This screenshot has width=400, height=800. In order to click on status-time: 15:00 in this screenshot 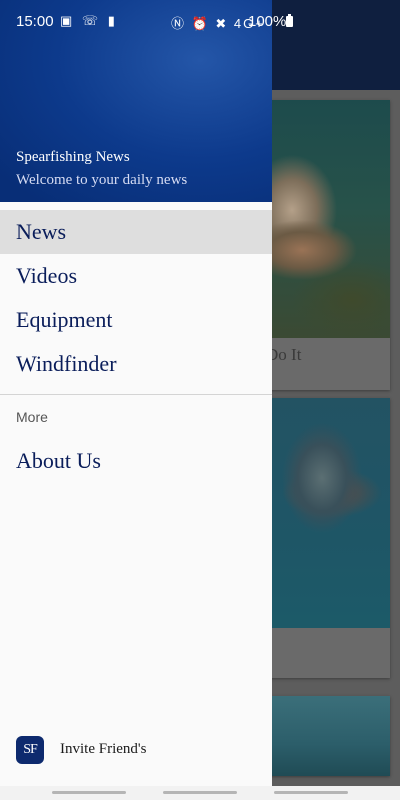, I will do `click(35, 21)`.